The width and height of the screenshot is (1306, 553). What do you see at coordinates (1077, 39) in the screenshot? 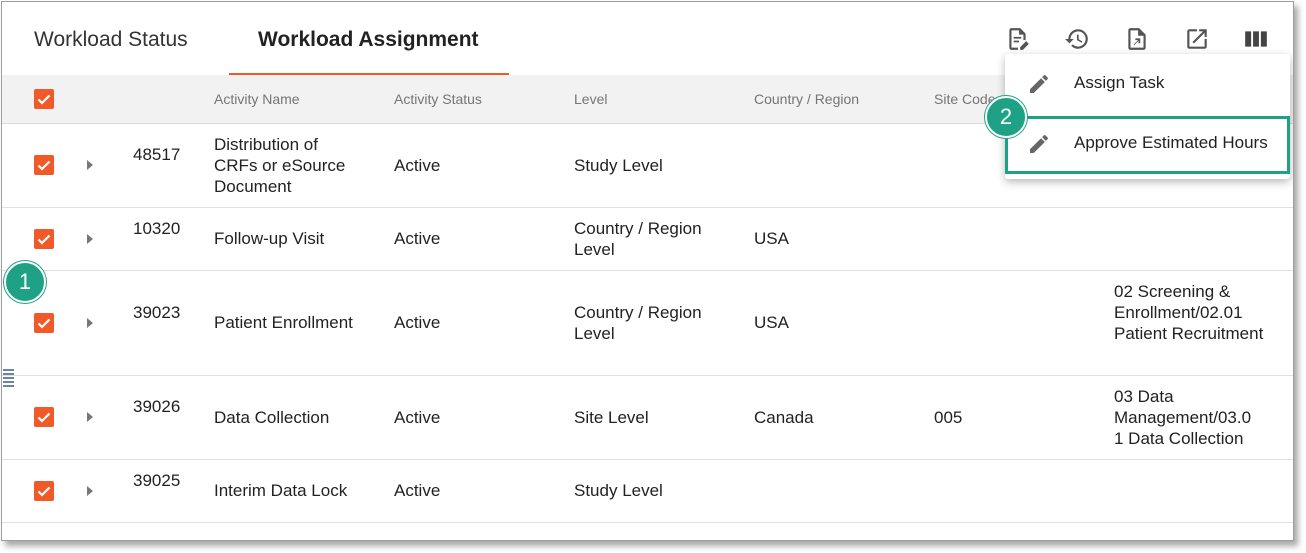
I see `history-icon` at bounding box center [1077, 39].